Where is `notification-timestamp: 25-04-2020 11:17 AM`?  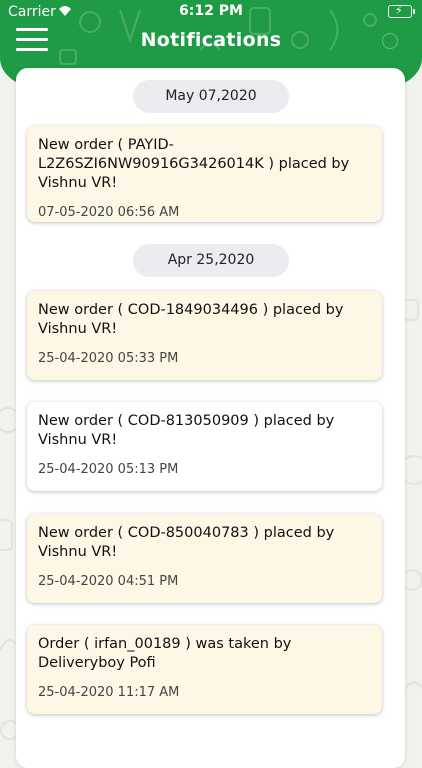
notification-timestamp: 25-04-2020 11:17 AM is located at coordinates (109, 692).